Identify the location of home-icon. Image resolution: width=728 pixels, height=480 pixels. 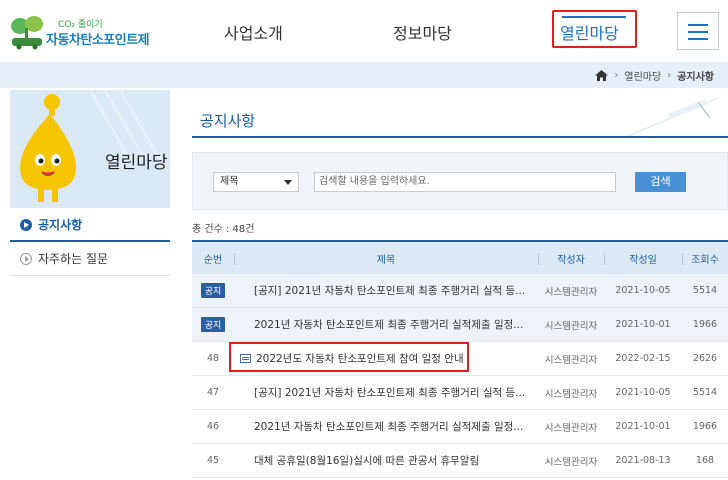
(602, 75).